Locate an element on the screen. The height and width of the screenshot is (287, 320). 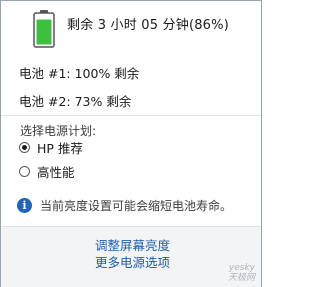
battery-summary: 剩余 3 小时 05 分钟(86%) is located at coordinates (148, 25).